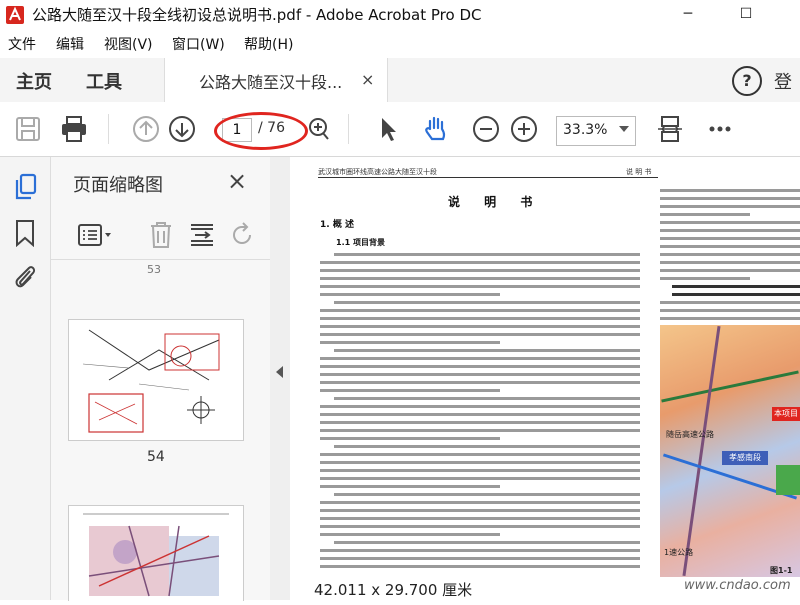 Image resolution: width=800 pixels, height=605 pixels. Describe the element at coordinates (276, 80) in the screenshot. I see `tab-document: 公路大随至汉十段... ×` at that location.